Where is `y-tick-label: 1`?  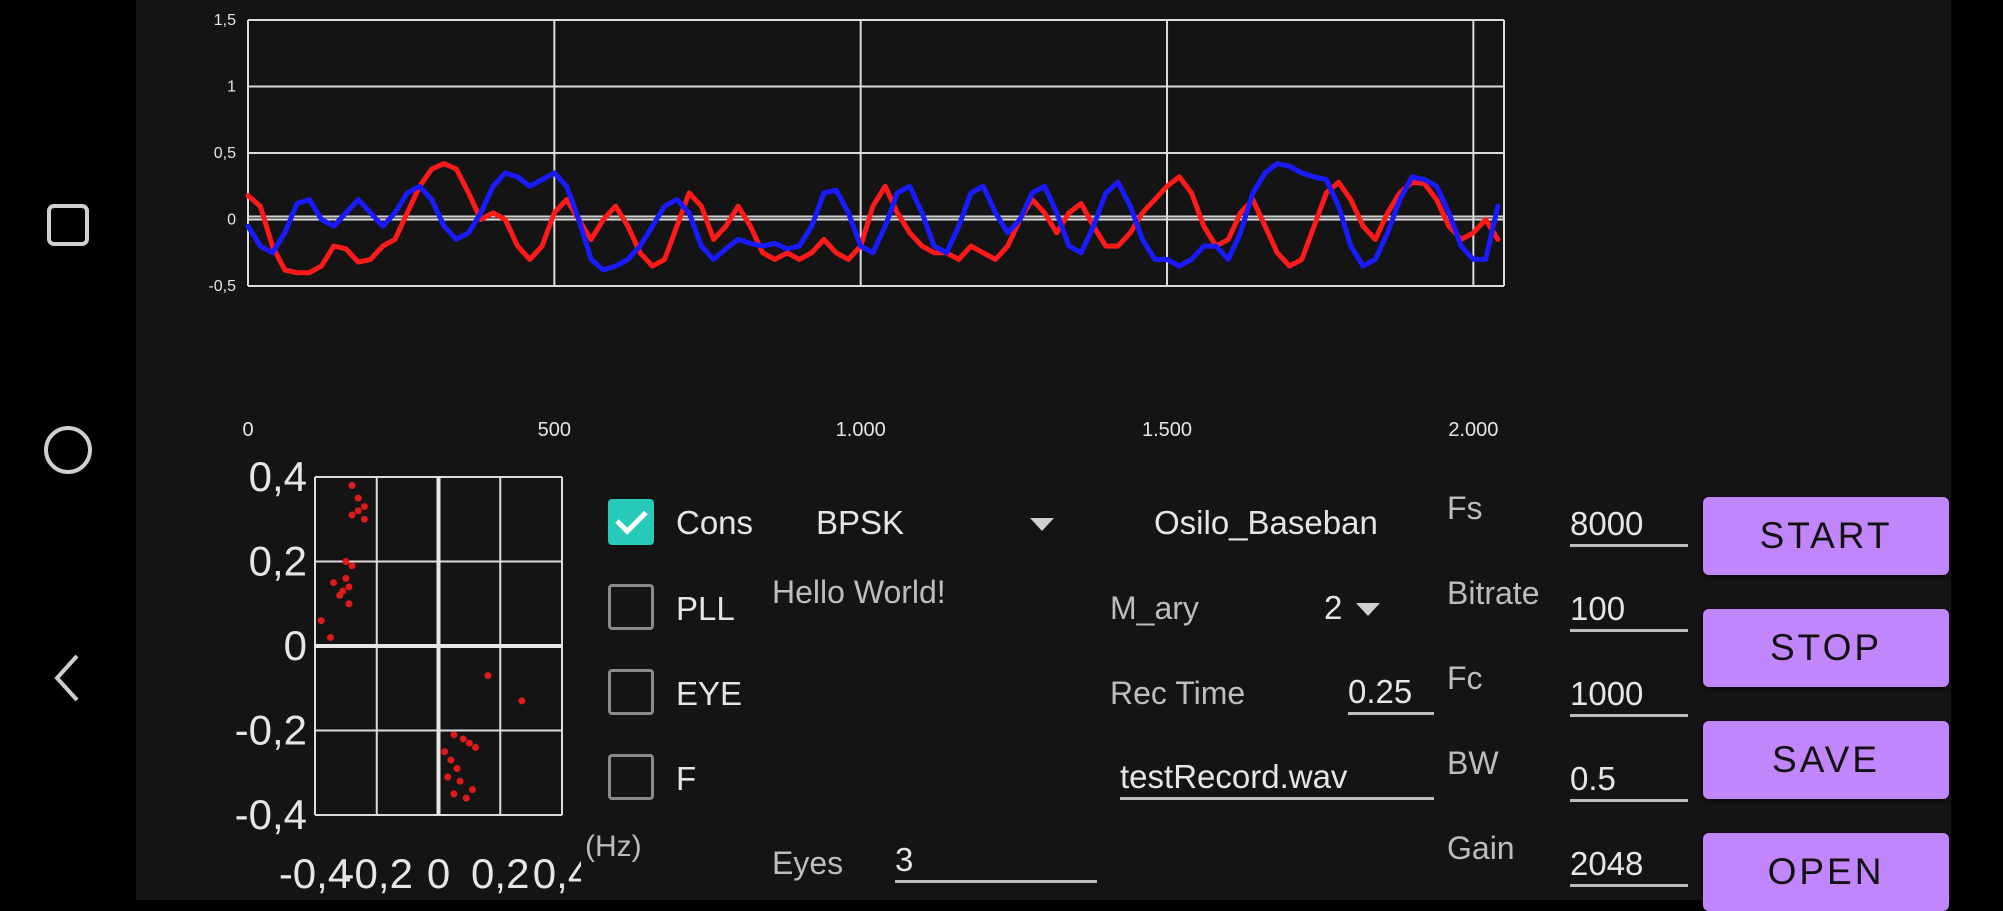 y-tick-label: 1 is located at coordinates (231, 87).